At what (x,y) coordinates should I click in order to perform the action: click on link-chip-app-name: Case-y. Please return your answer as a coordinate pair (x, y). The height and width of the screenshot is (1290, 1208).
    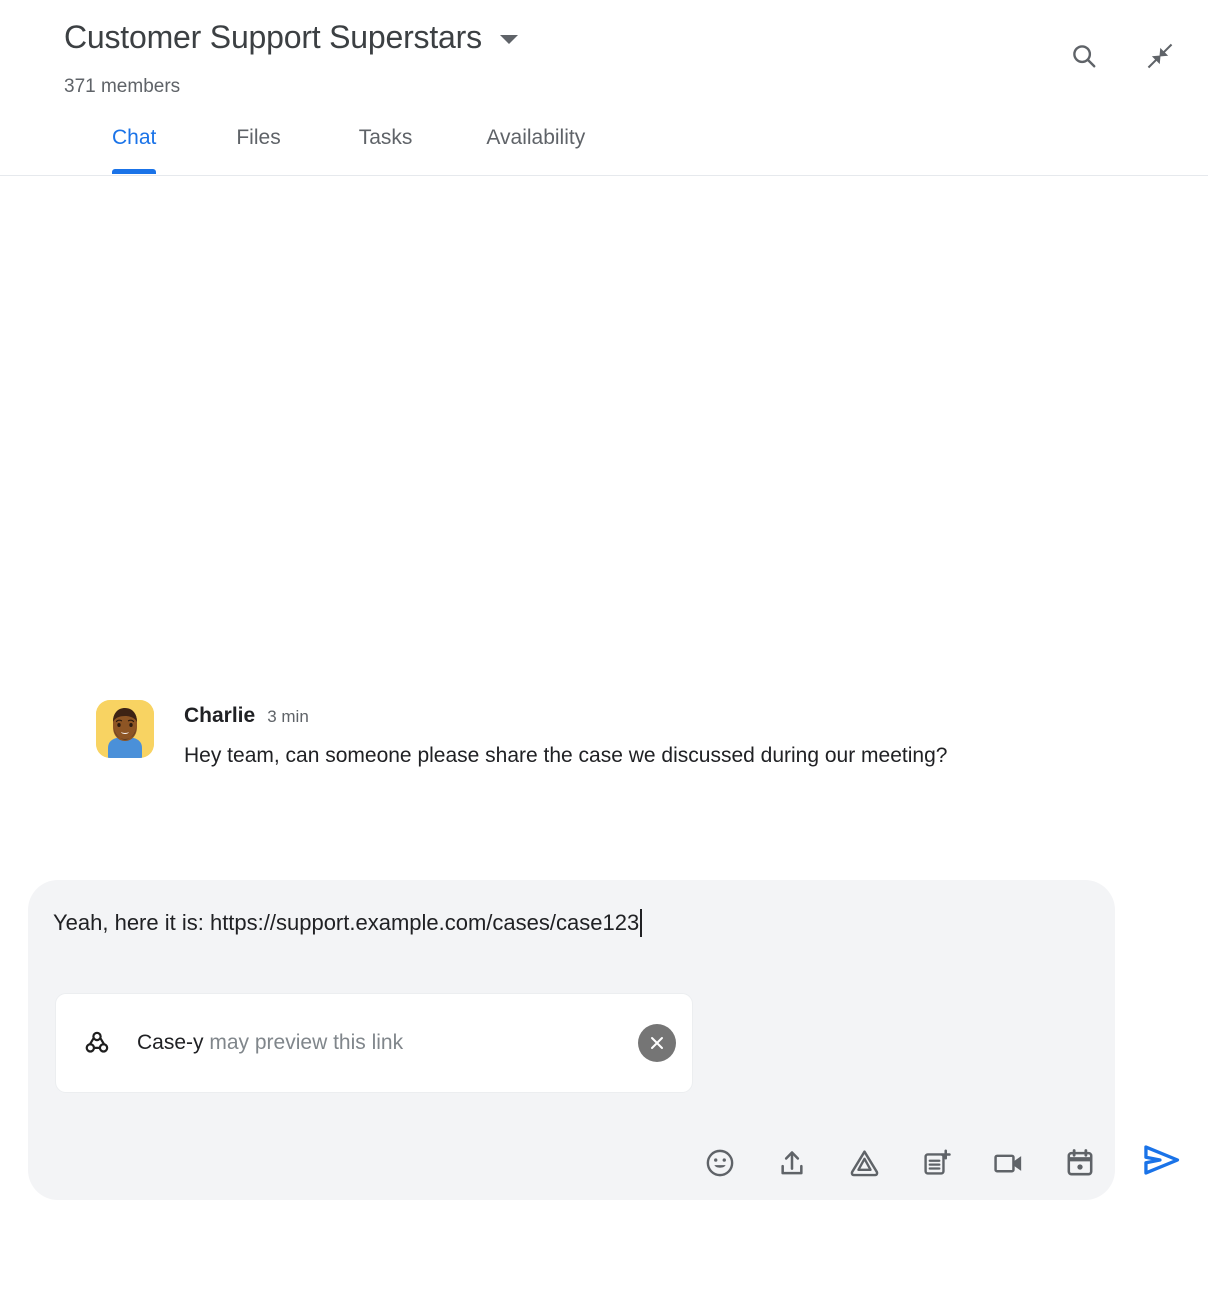
    Looking at the image, I should click on (170, 1042).